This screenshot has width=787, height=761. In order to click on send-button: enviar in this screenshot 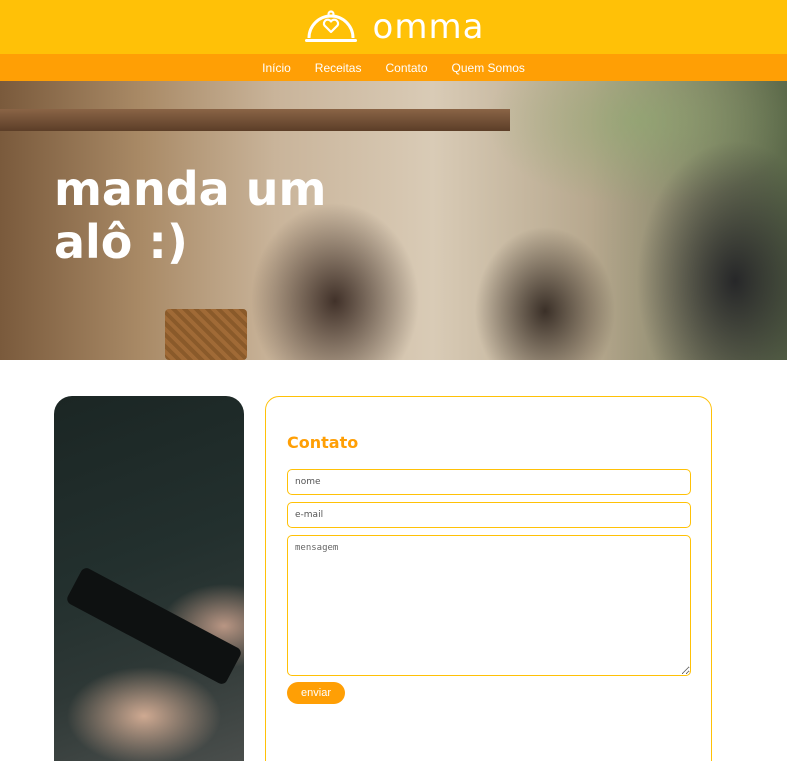, I will do `click(316, 693)`.